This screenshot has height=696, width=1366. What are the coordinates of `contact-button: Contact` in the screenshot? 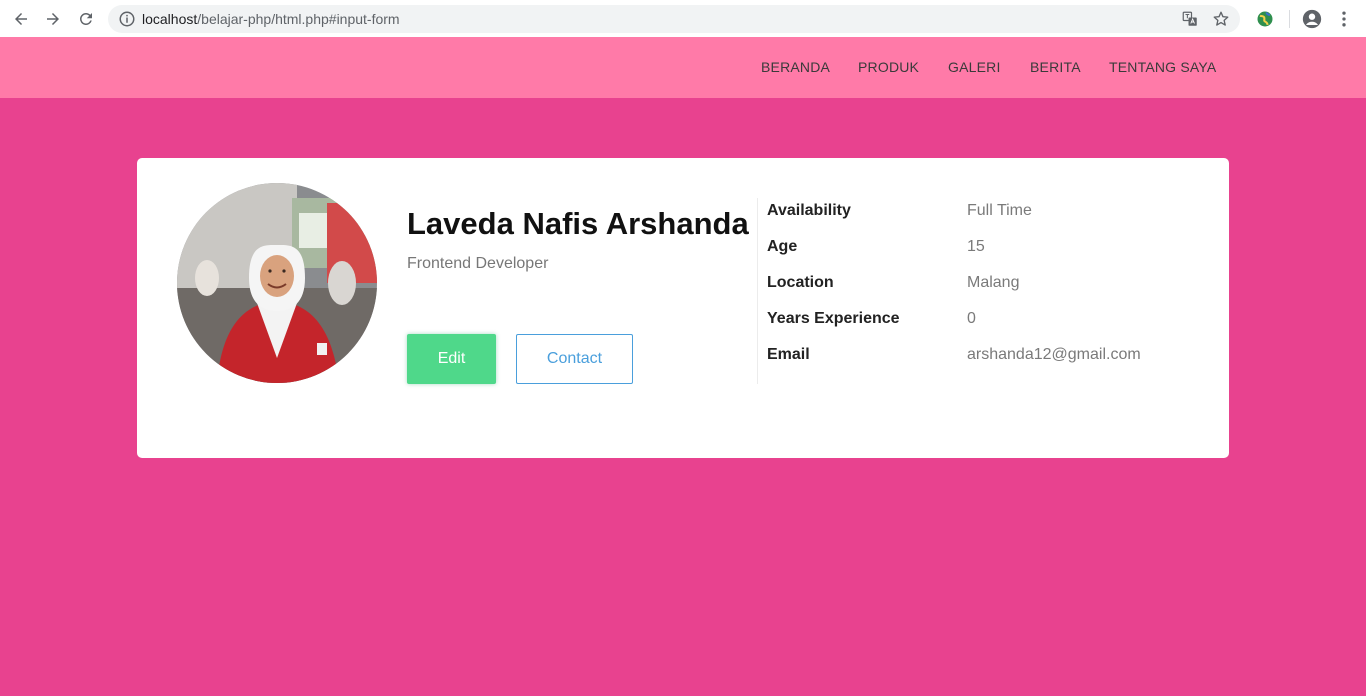 It's located at (574, 359).